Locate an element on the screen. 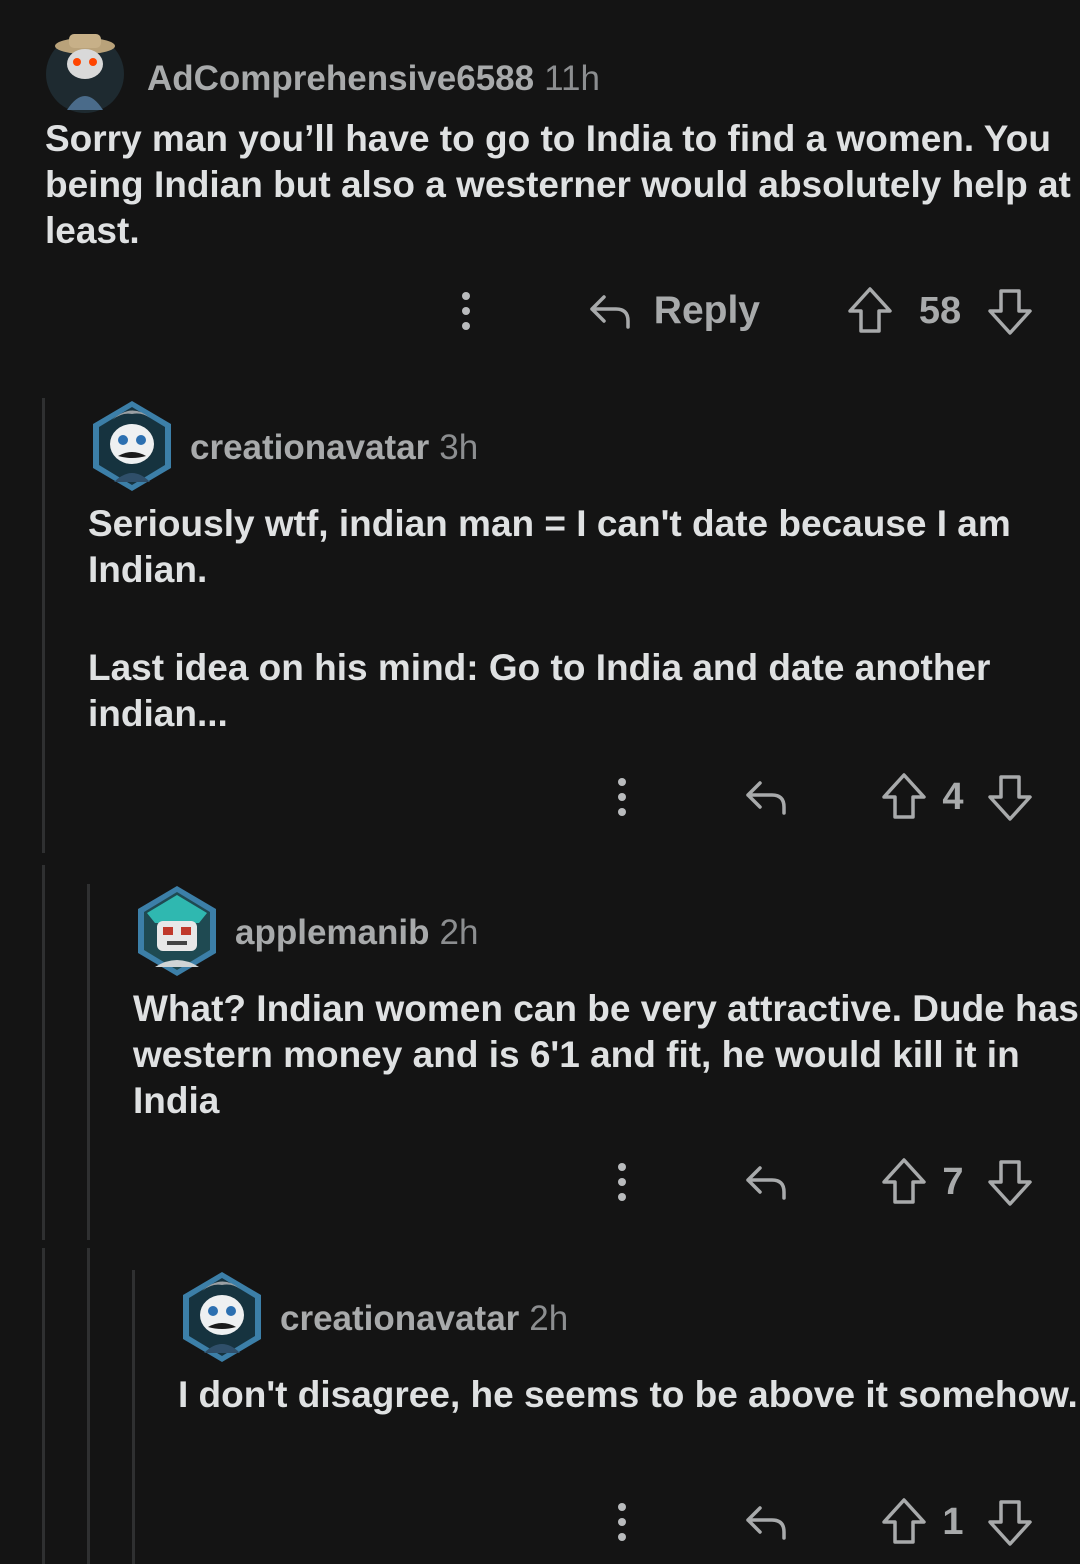  comment-meta: creationavatar 2h is located at coordinates (424, 1319).